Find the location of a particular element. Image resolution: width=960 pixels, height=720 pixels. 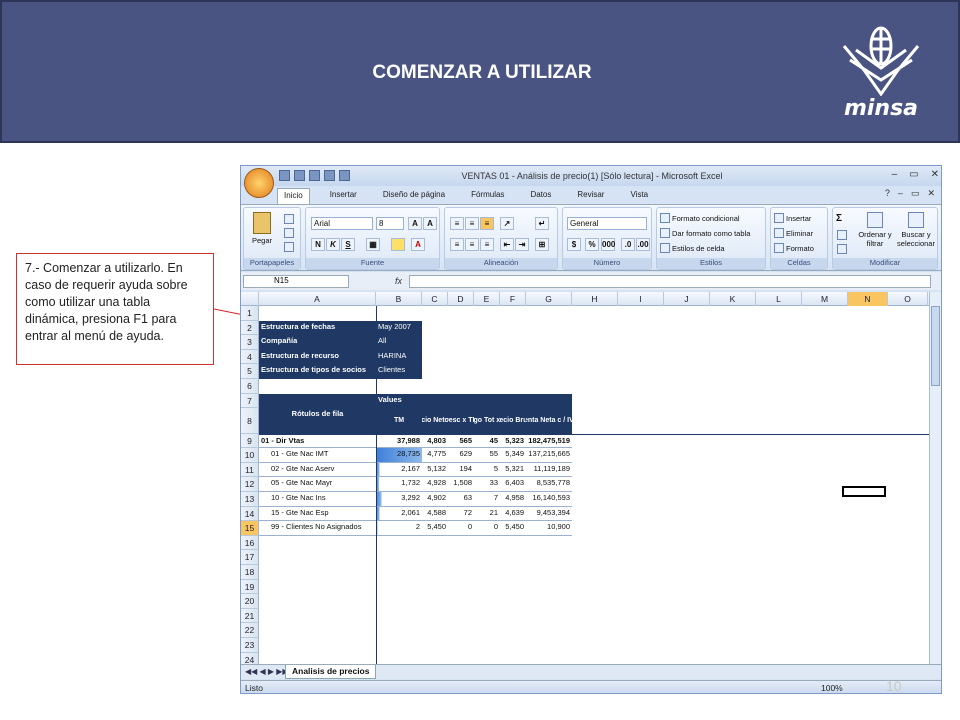

borders-icon: ▦ is located at coordinates (373, 244).